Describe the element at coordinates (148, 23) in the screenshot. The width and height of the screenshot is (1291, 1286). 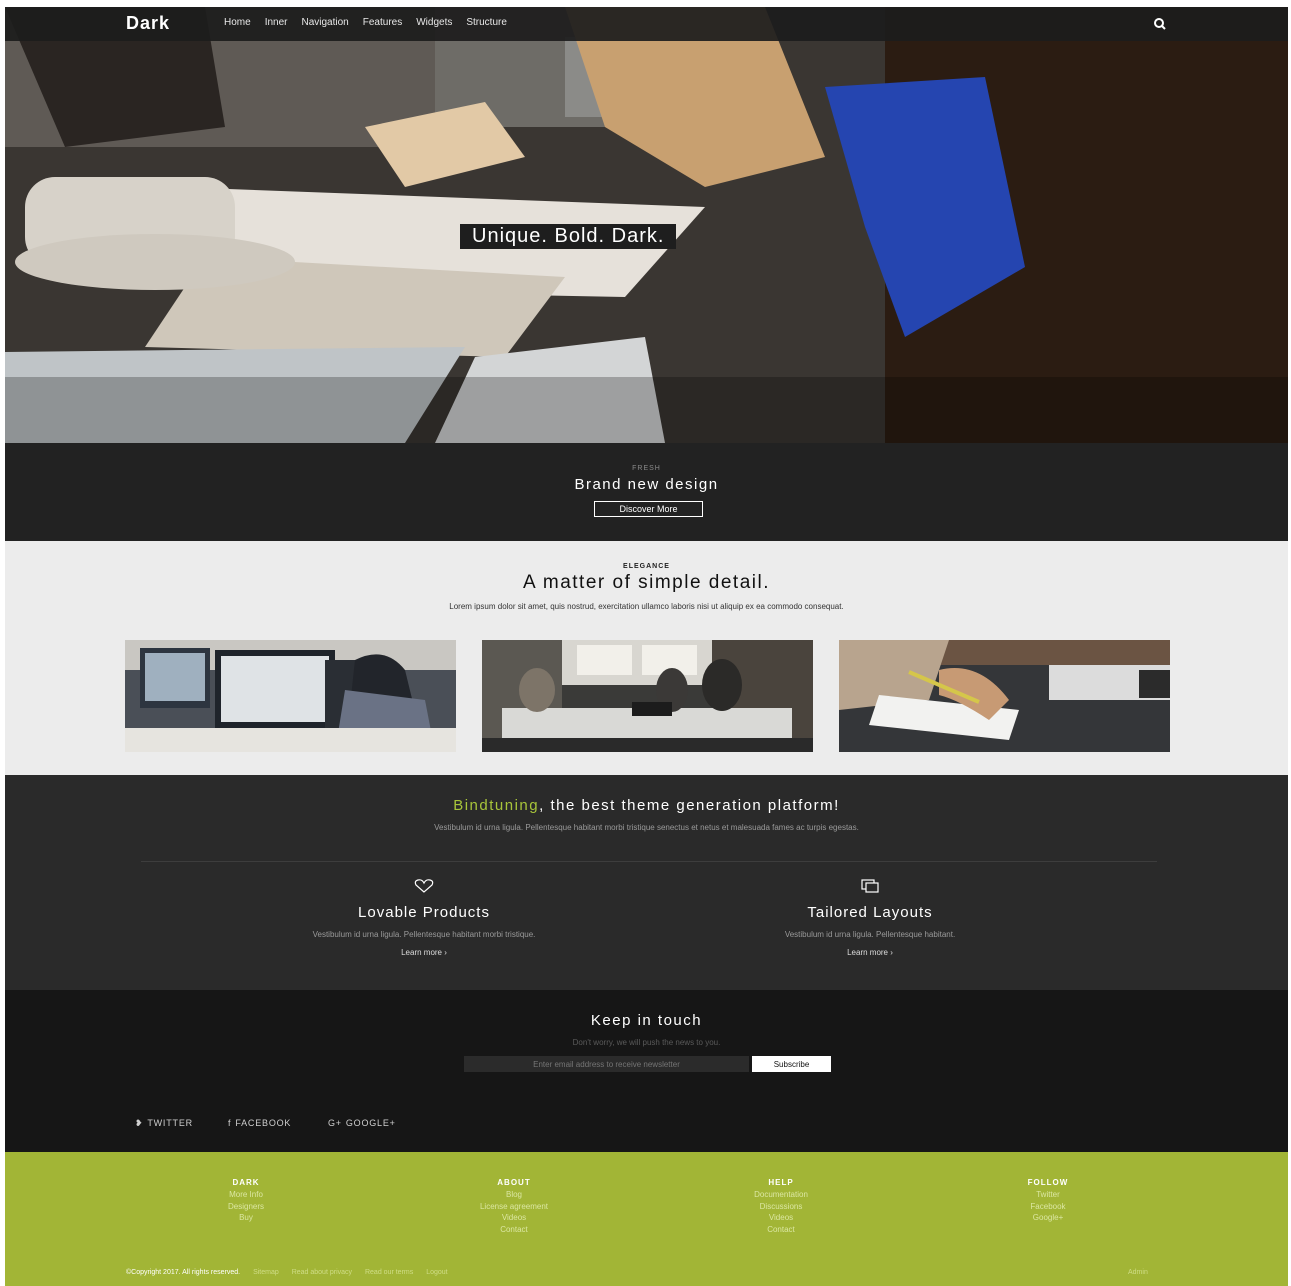
I see `site-logo: Dark` at that location.